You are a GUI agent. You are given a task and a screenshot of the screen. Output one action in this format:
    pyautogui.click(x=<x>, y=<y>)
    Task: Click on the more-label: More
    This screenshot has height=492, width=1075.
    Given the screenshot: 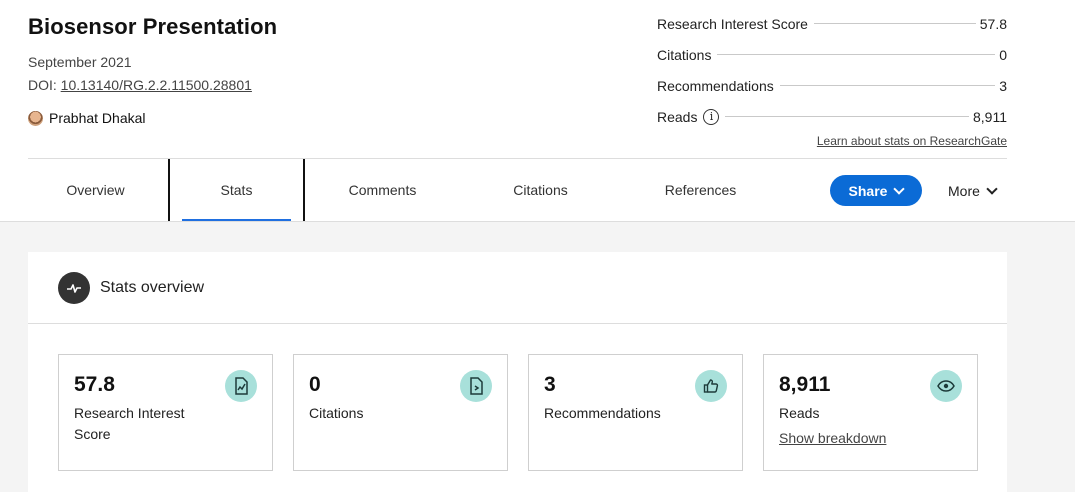 What is the action you would take?
    pyautogui.click(x=964, y=190)
    